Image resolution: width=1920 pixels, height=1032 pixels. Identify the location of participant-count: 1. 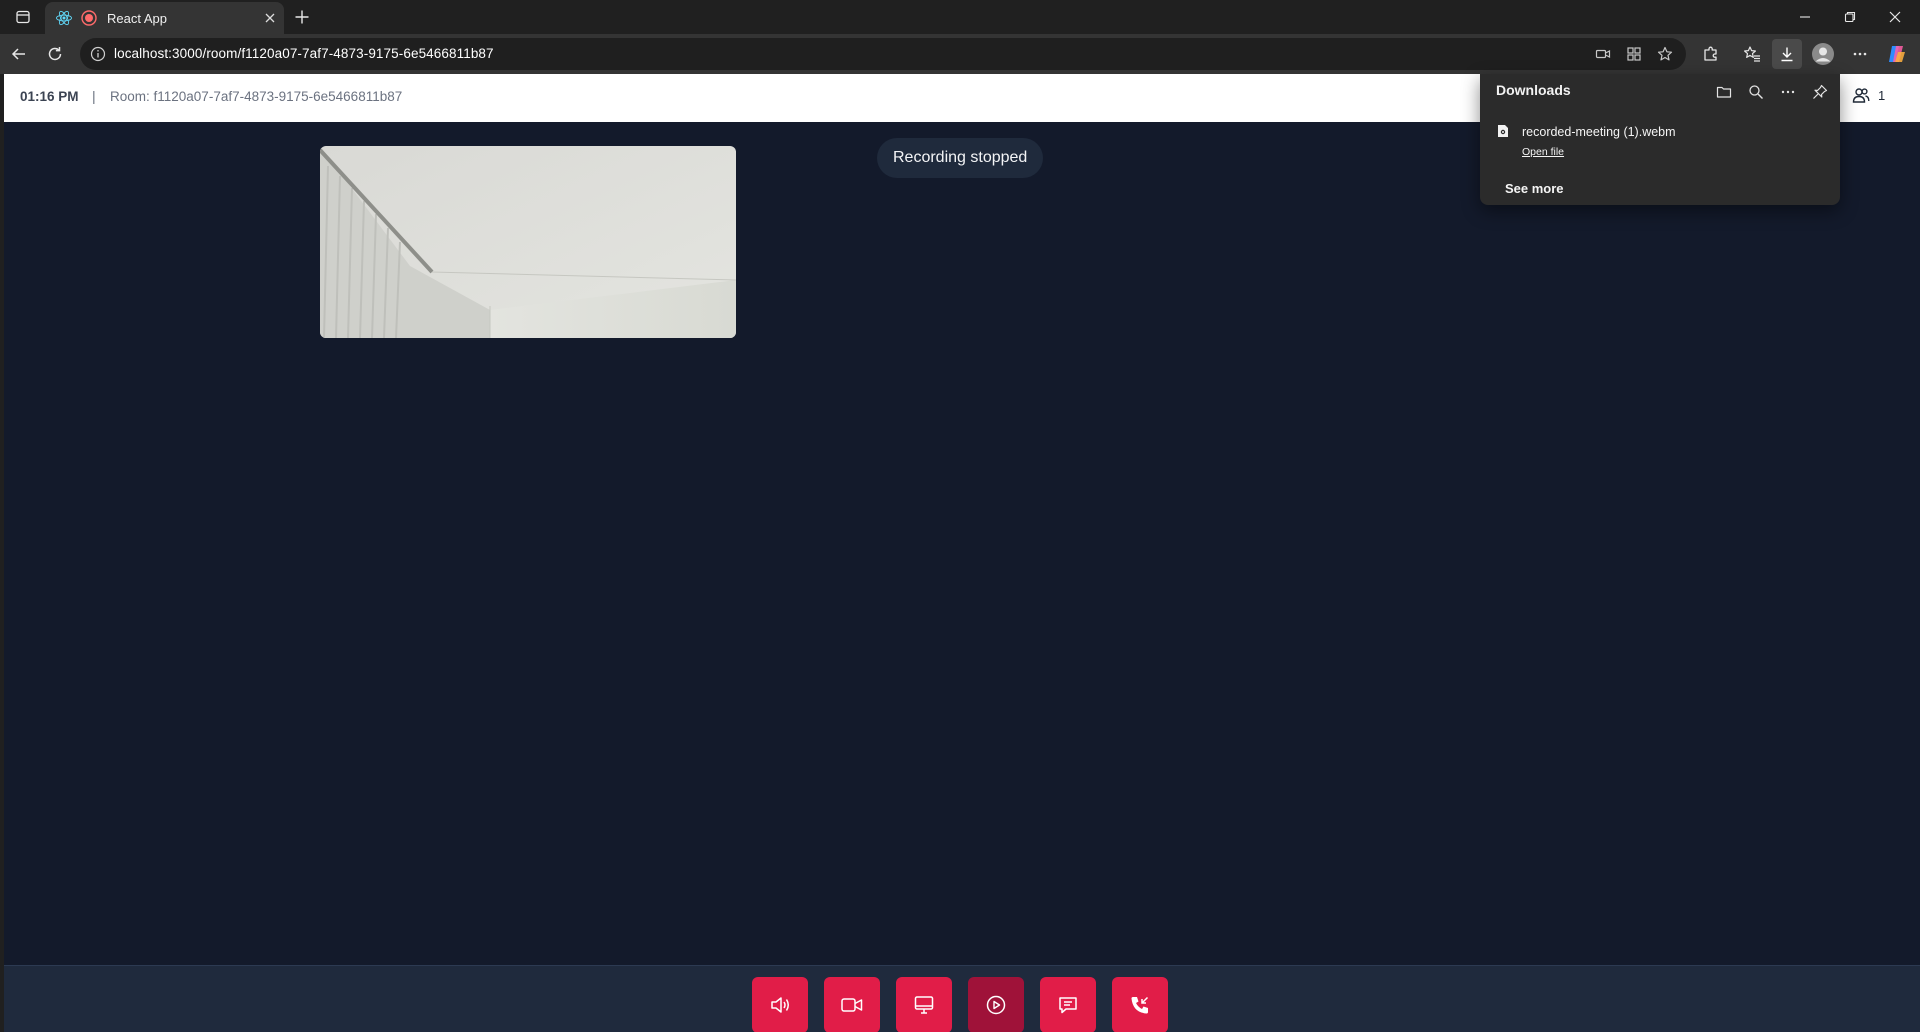
(1882, 95).